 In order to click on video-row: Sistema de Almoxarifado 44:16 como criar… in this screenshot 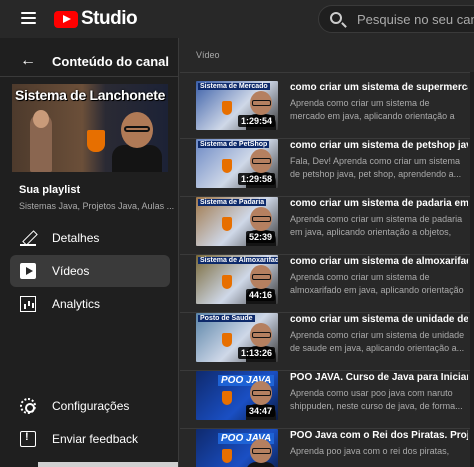, I will do `click(327, 282)`.